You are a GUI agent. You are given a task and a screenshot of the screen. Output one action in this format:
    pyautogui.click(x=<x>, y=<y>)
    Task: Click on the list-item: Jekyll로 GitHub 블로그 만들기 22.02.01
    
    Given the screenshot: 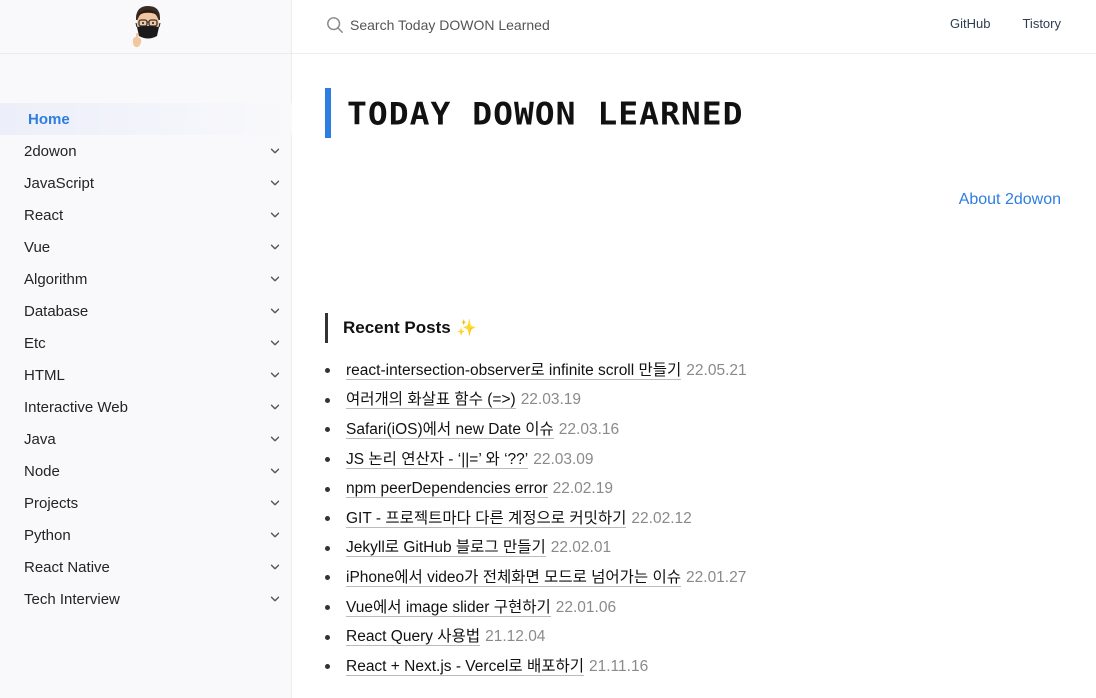 What is the action you would take?
    pyautogui.click(x=536, y=549)
    